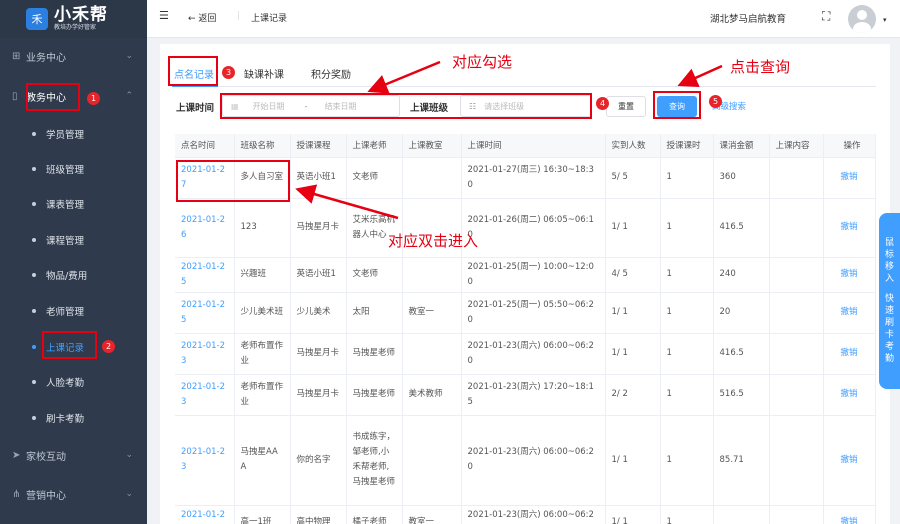 The width and height of the screenshot is (900, 524). What do you see at coordinates (73, 311) in the screenshot?
I see `sidebar-item-teachers: 老师管理` at bounding box center [73, 311].